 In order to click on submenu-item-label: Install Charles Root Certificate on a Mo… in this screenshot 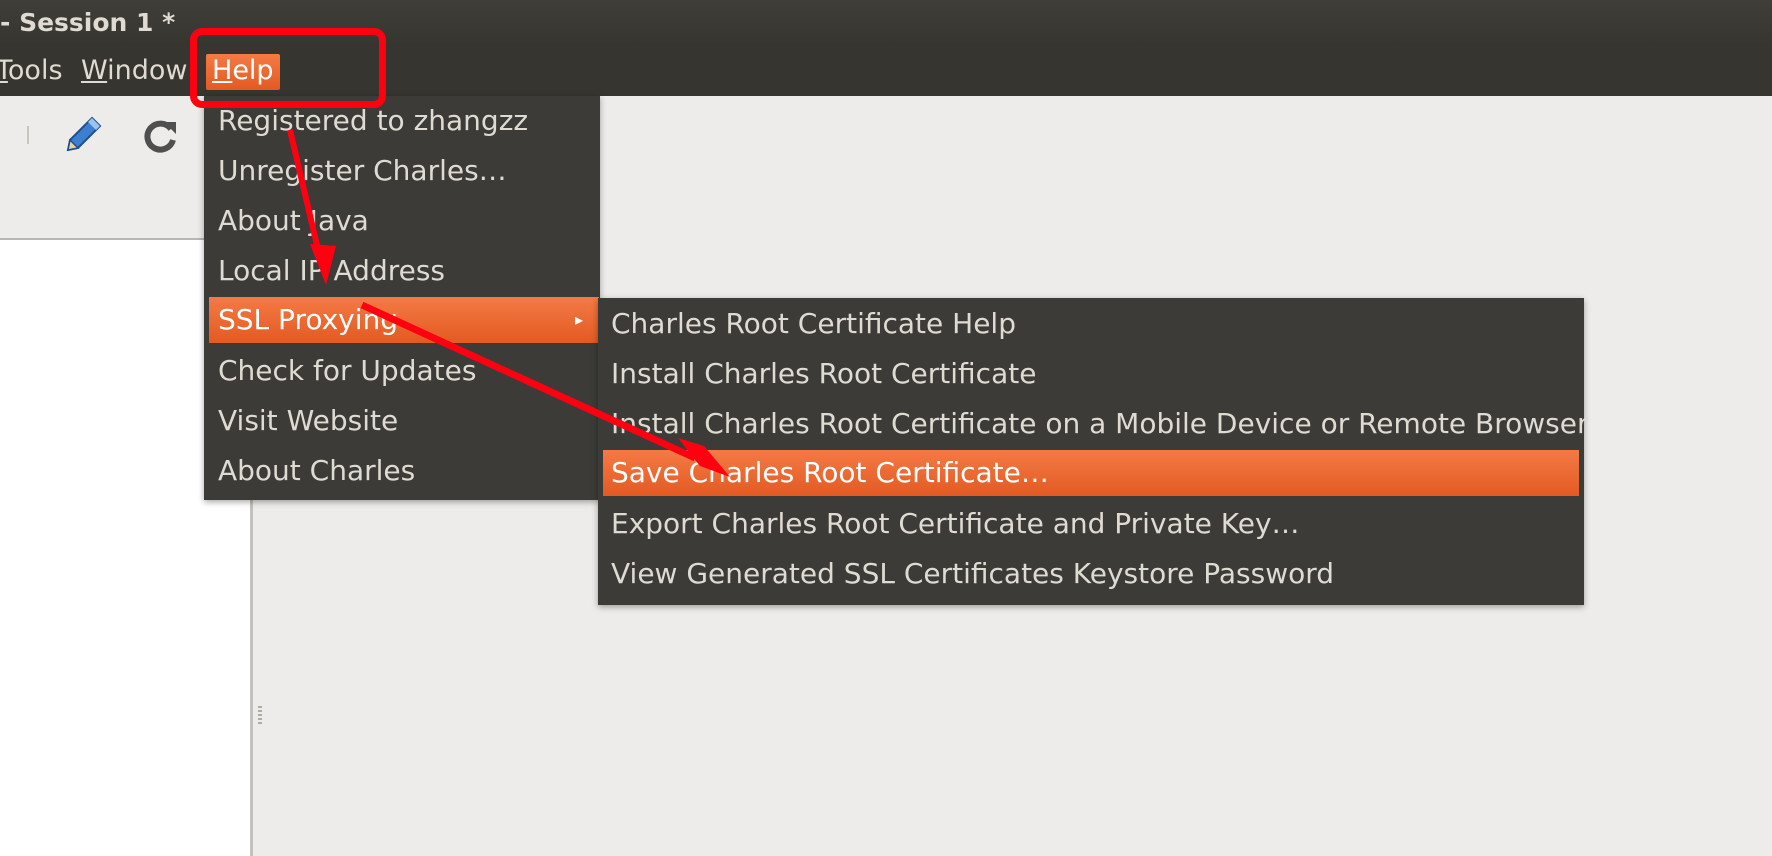, I will do `click(1100, 423)`.